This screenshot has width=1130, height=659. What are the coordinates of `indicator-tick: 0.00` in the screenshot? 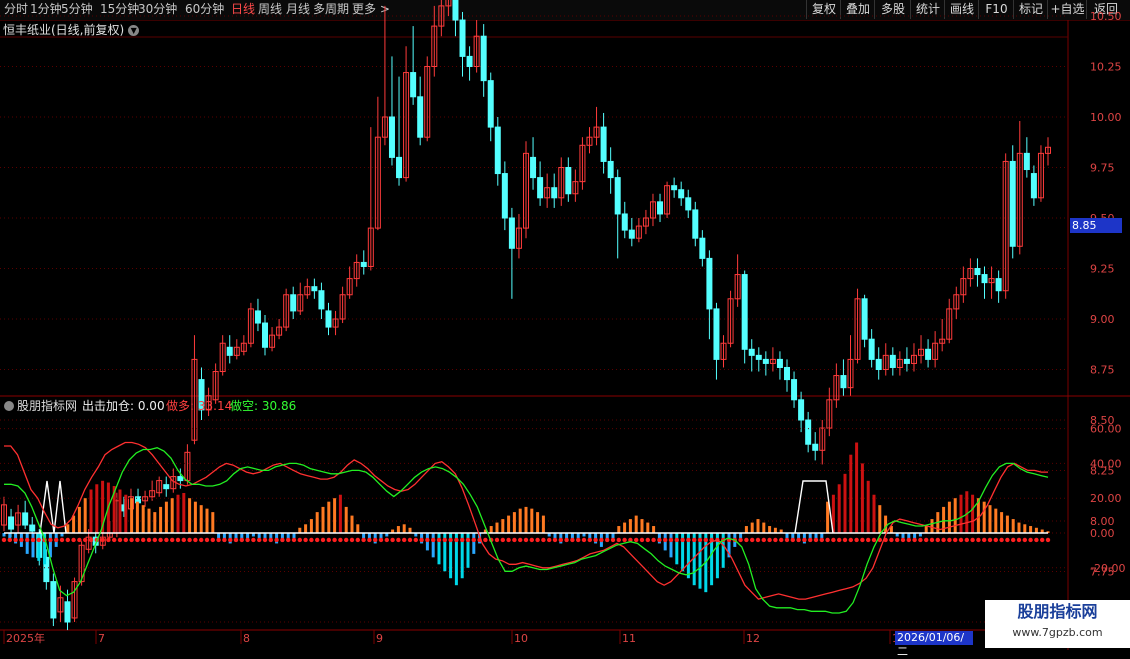 It's located at (1102, 533).